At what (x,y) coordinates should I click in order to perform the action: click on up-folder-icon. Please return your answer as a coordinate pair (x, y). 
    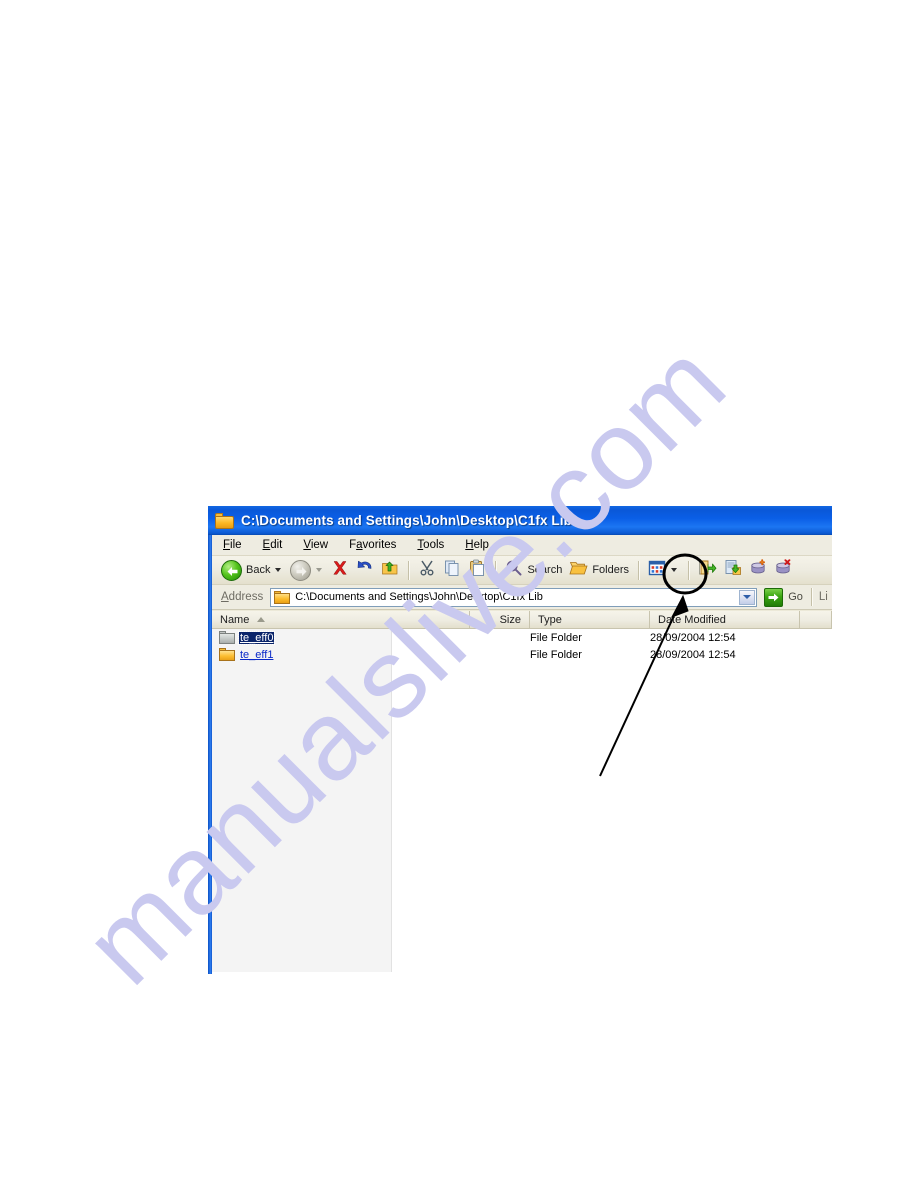
    Looking at the image, I should click on (390, 570).